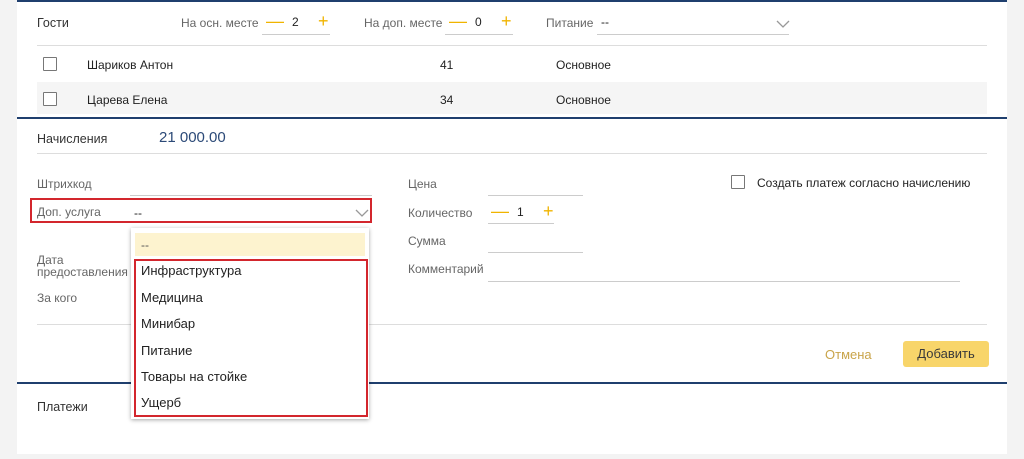  Describe the element at coordinates (422, 184) in the screenshot. I see `price-label: Цена` at that location.